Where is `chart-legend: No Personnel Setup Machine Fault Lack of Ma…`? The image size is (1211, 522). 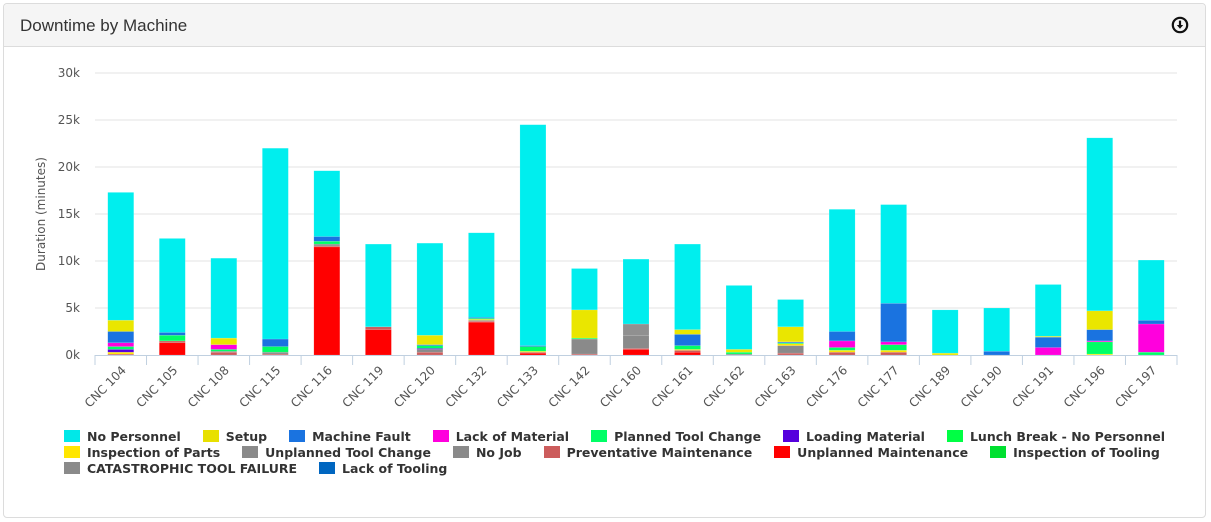 chart-legend: No Personnel Setup Machine Fault Lack of Ma… is located at coordinates (619, 452).